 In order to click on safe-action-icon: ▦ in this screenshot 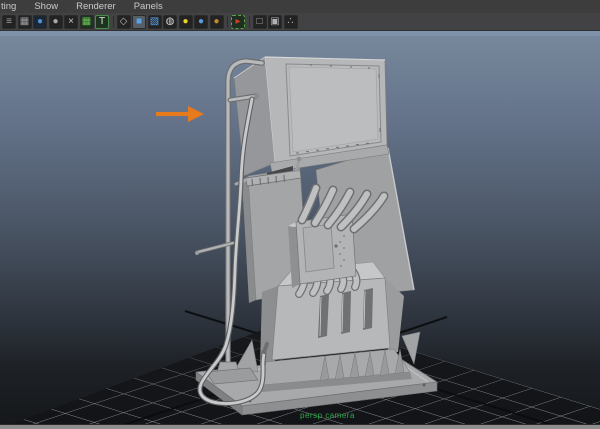, I will do `click(86, 21)`.